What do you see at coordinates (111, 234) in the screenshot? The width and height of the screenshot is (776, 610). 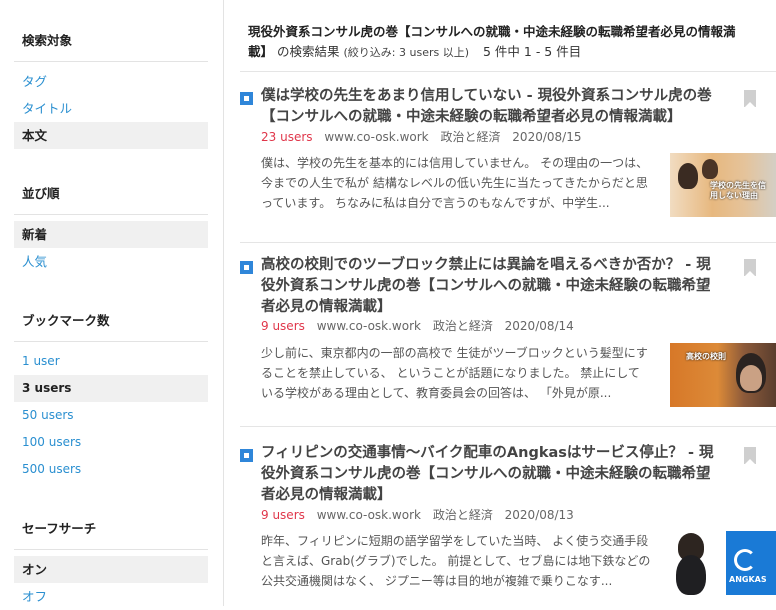 I see `sort-newest: 新着` at bounding box center [111, 234].